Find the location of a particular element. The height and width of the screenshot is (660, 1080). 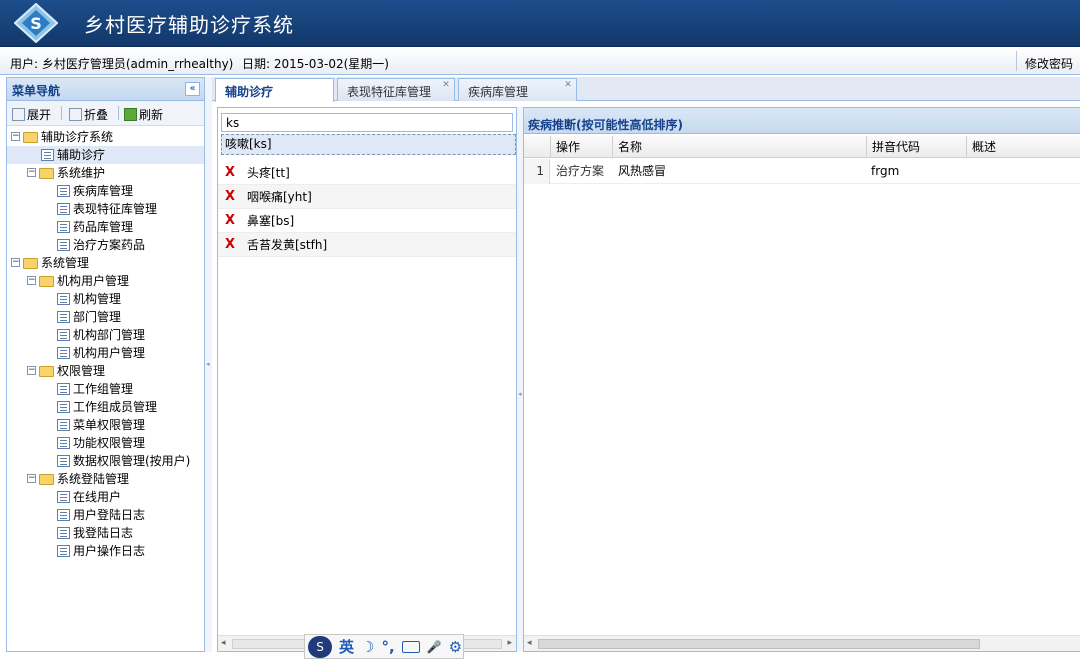

tree-item: 我登陆日志 is located at coordinates (105, 533).